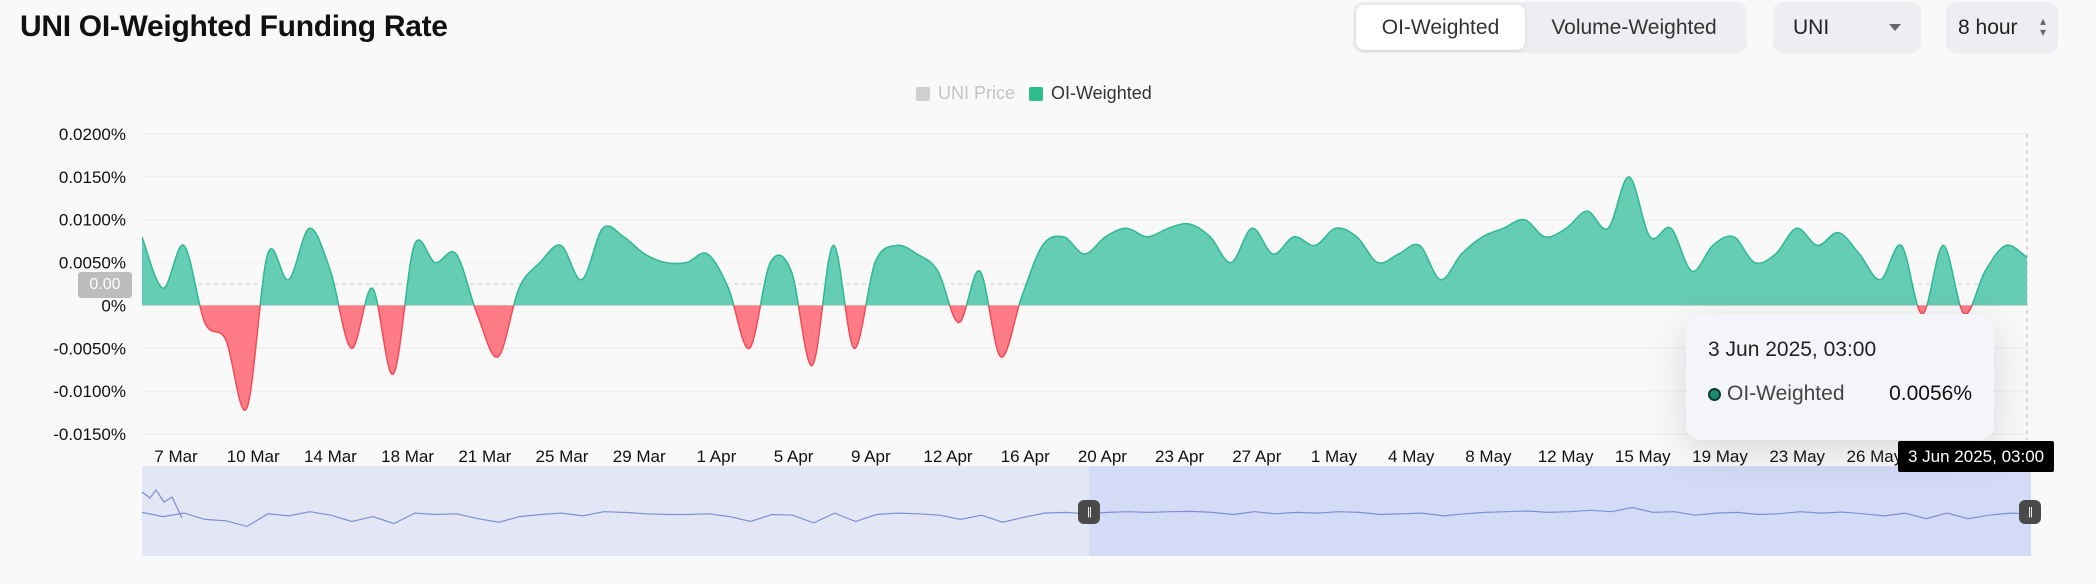 The height and width of the screenshot is (584, 2096). What do you see at coordinates (717, 456) in the screenshot?
I see `x-tick-label: 1 Apr` at bounding box center [717, 456].